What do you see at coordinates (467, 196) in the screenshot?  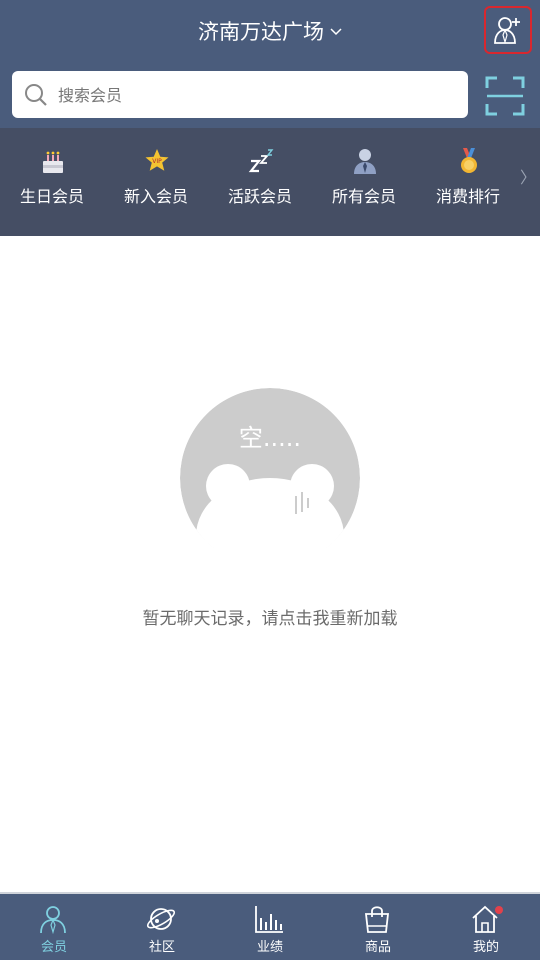 I see `category-label: 消费排行` at bounding box center [467, 196].